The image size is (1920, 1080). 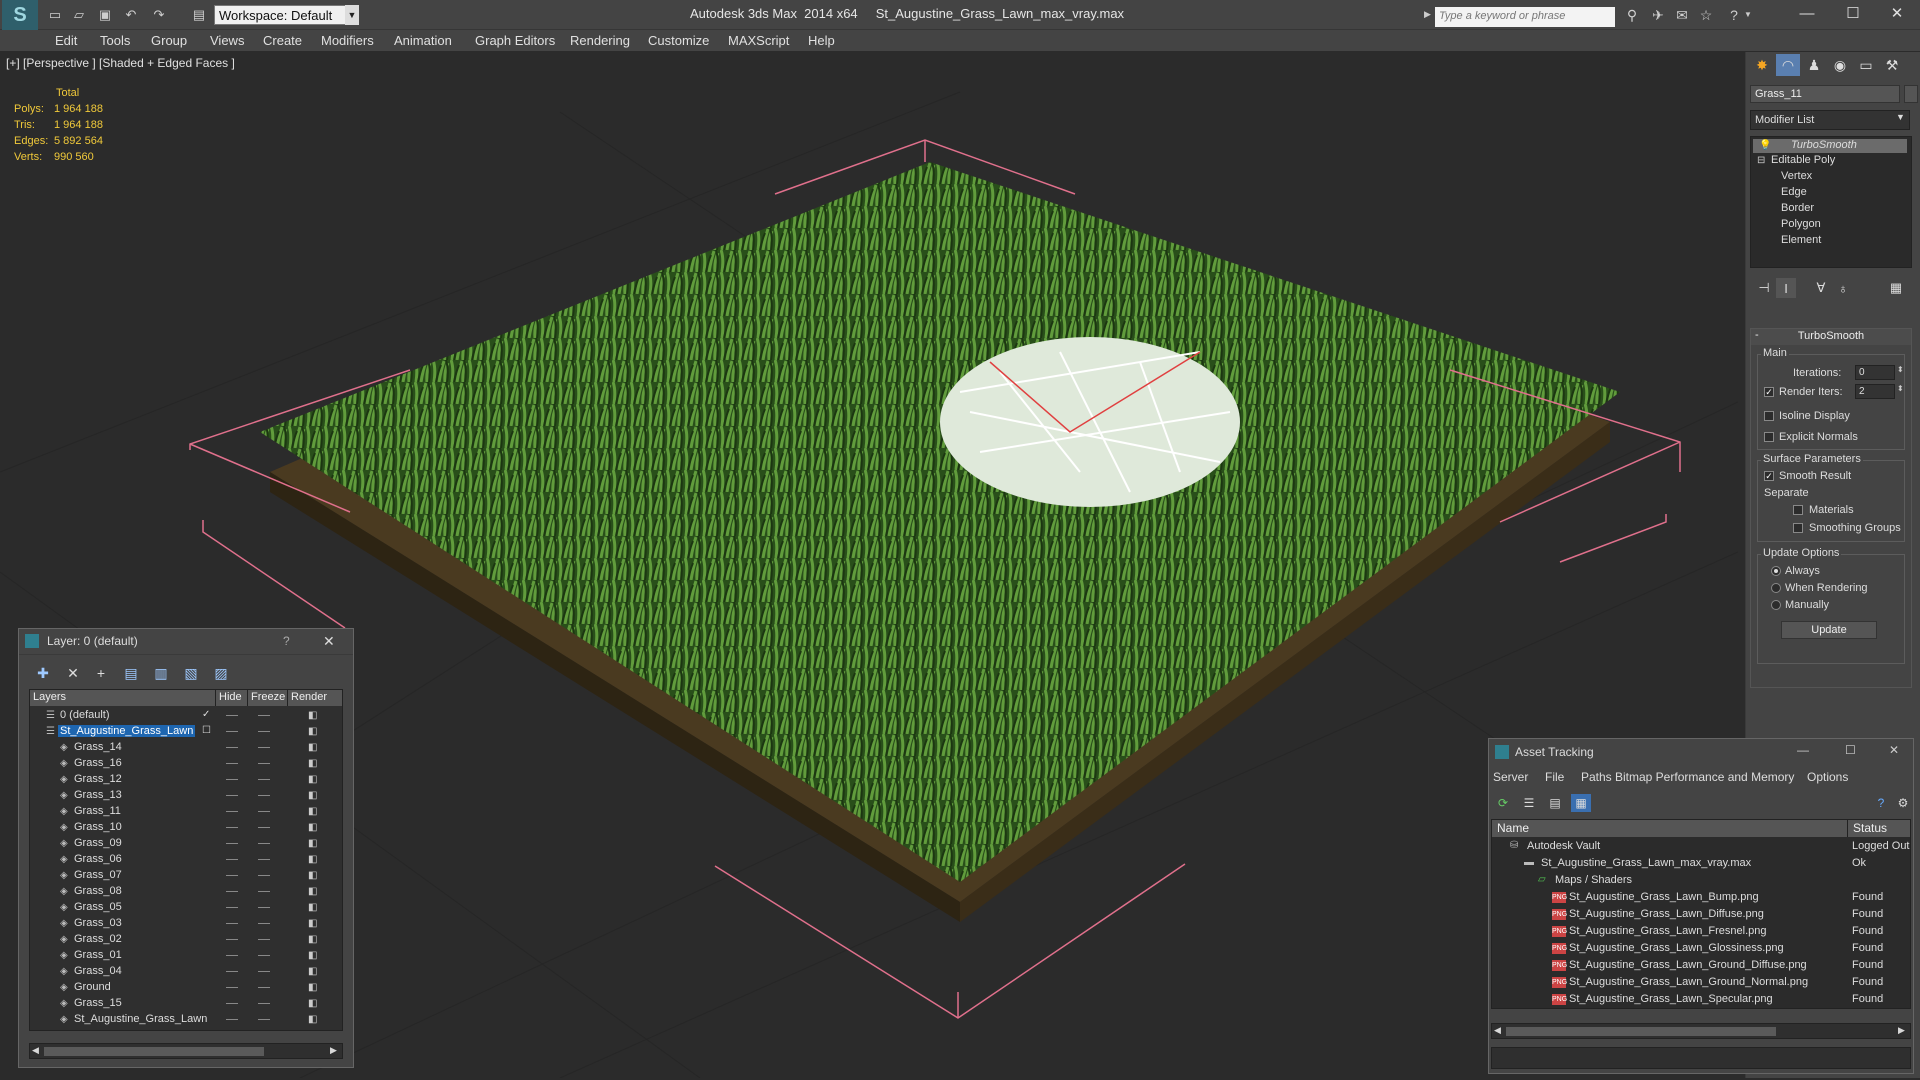 What do you see at coordinates (186, 844) in the screenshot?
I see `layer-row: ◈ Grass_09 ◧` at bounding box center [186, 844].